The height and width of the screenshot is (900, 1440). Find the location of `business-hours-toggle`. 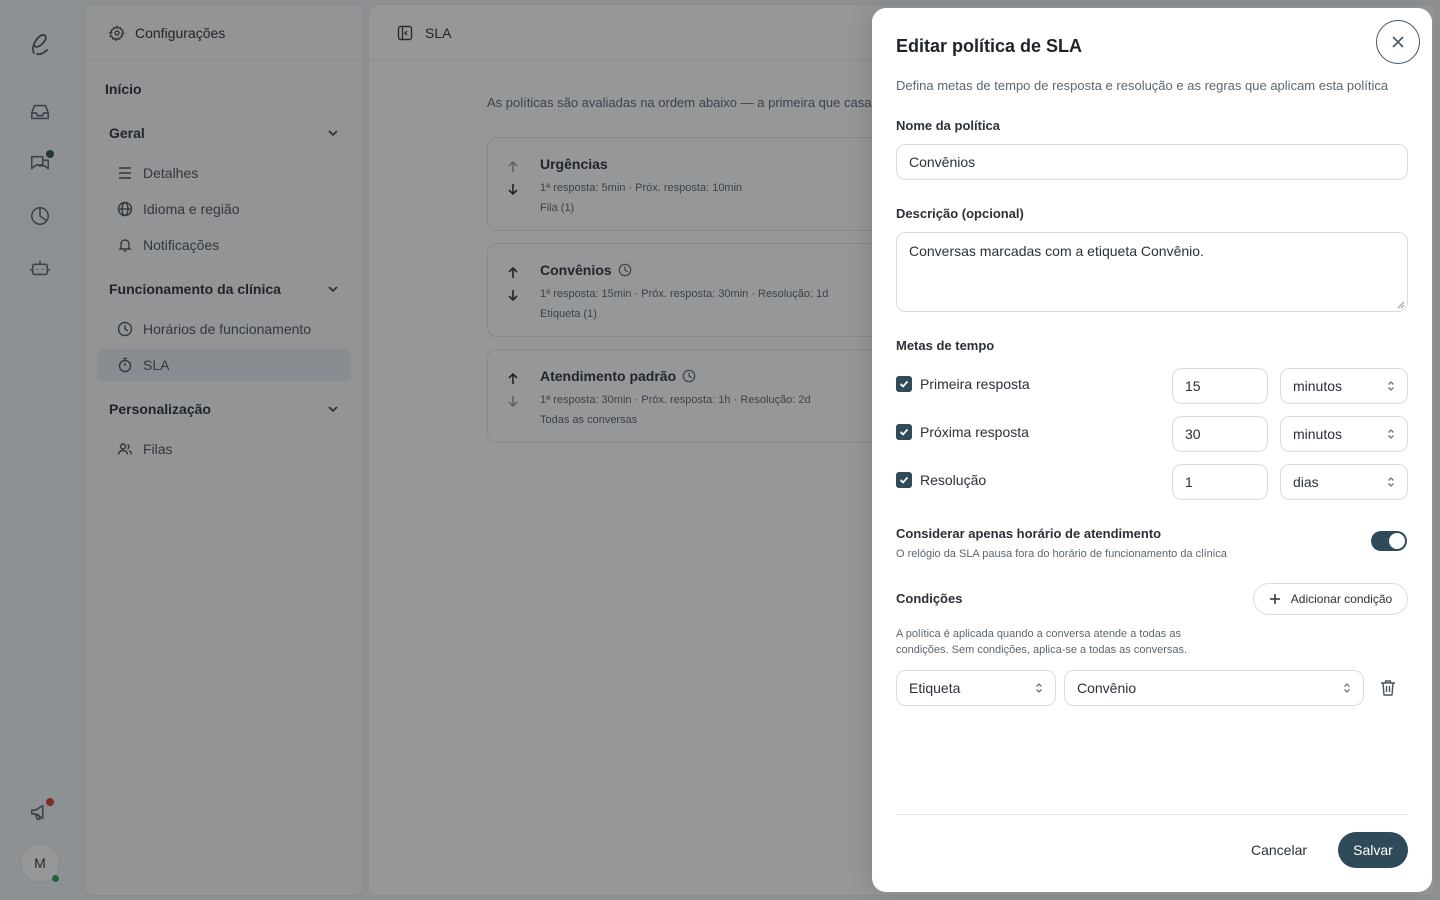

business-hours-toggle is located at coordinates (1389, 541).